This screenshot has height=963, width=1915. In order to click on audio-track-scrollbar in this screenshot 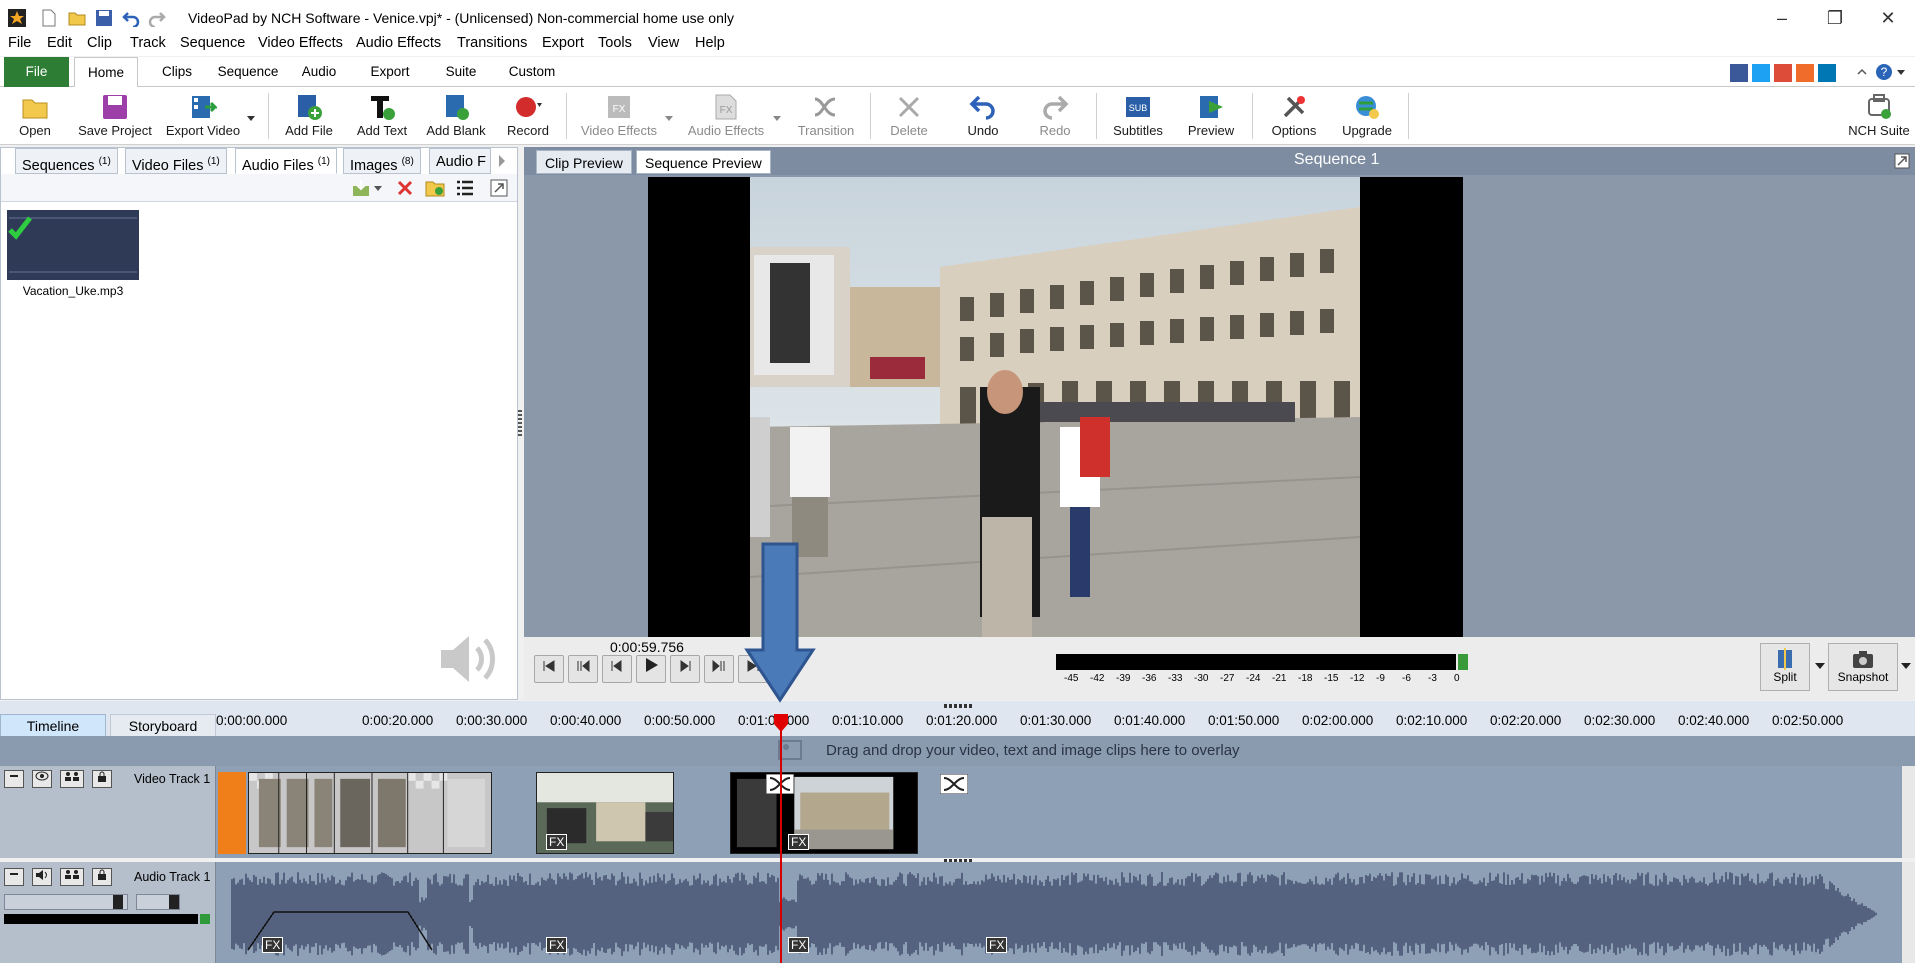, I will do `click(1908, 912)`.